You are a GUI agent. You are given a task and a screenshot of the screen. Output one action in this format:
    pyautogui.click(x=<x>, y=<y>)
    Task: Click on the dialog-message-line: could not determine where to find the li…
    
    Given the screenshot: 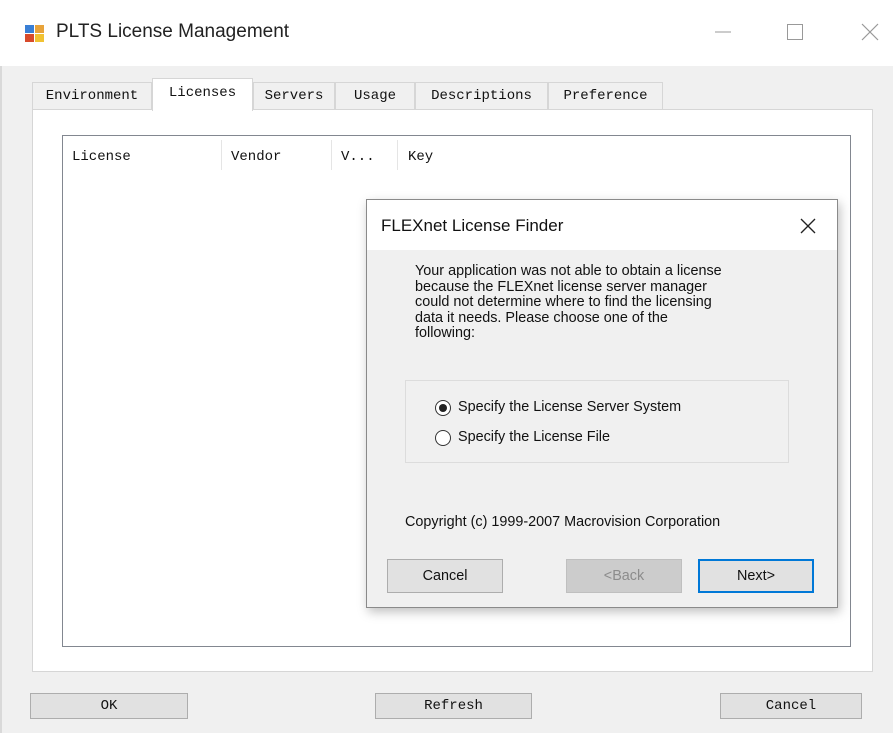 What is the action you would take?
    pyautogui.click(x=563, y=302)
    